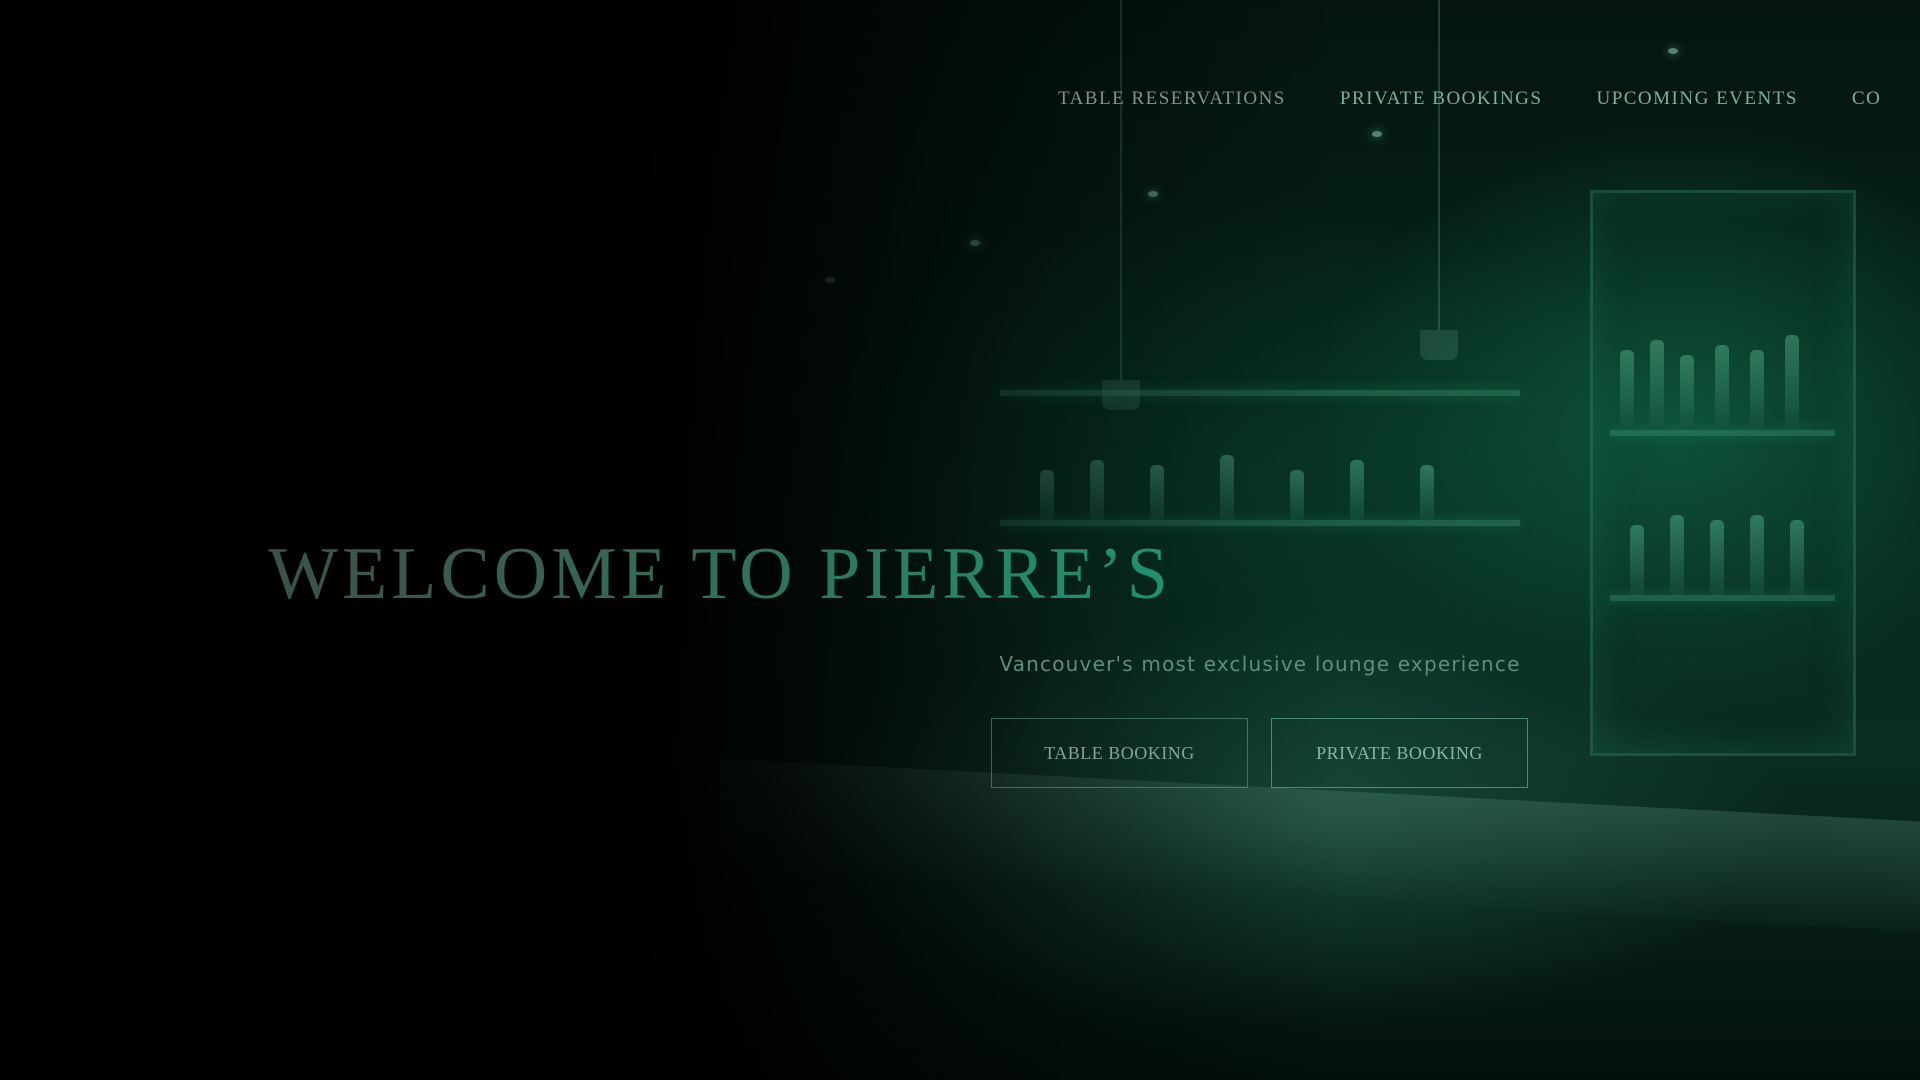  I want to click on nav-private-bookings: PRIVATE BOOKINGS, so click(1441, 99).